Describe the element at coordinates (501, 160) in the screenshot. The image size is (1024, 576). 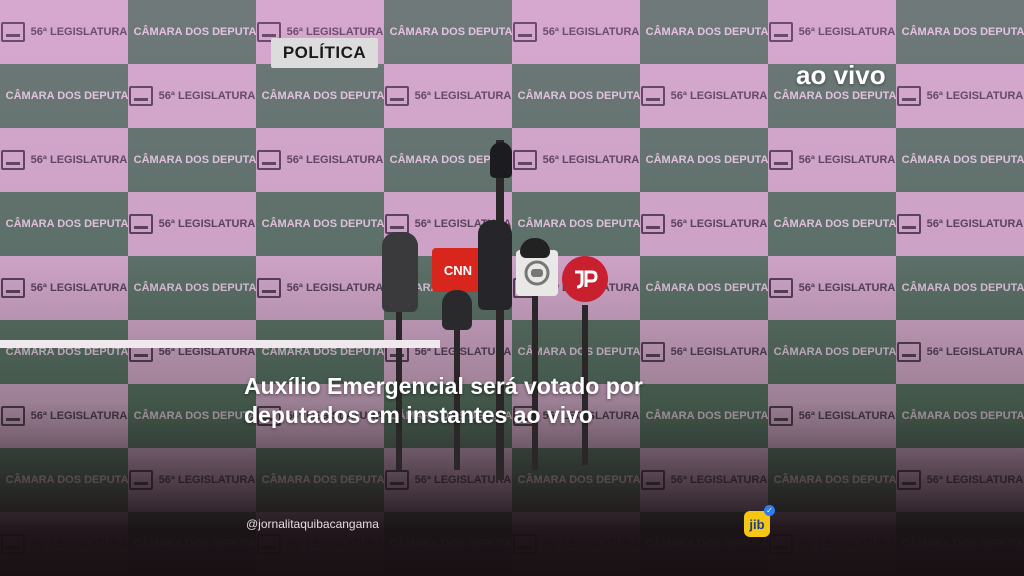
I see `boom-microphone` at that location.